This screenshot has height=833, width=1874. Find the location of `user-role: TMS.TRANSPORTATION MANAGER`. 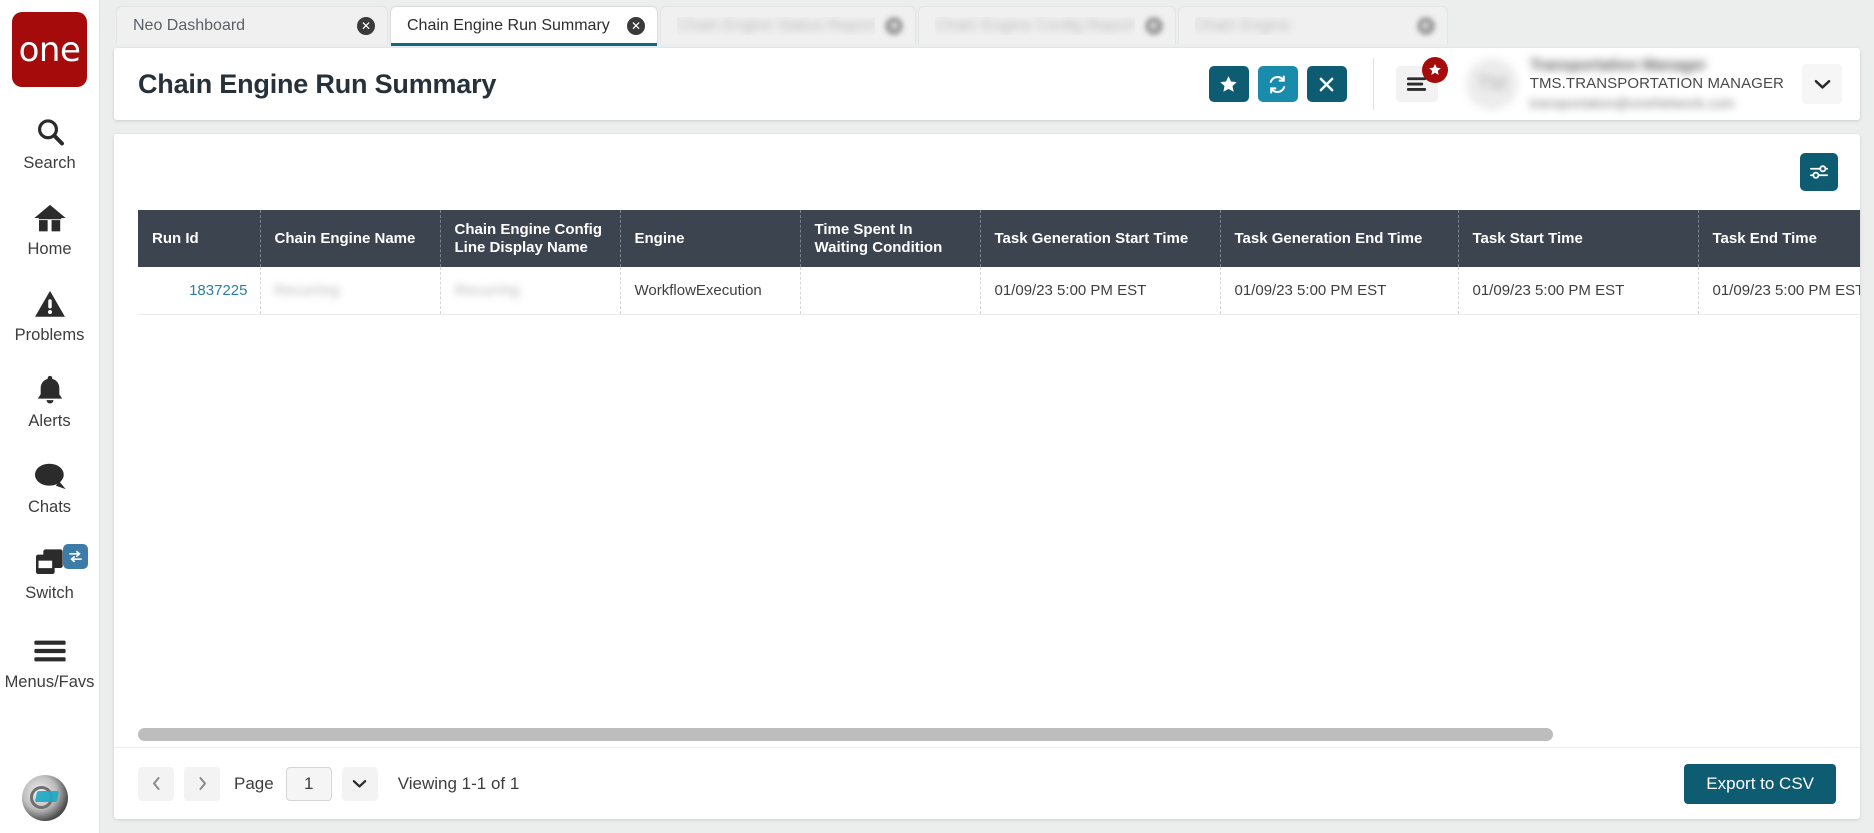

user-role: TMS.TRANSPORTATION MANAGER is located at coordinates (1656, 84).